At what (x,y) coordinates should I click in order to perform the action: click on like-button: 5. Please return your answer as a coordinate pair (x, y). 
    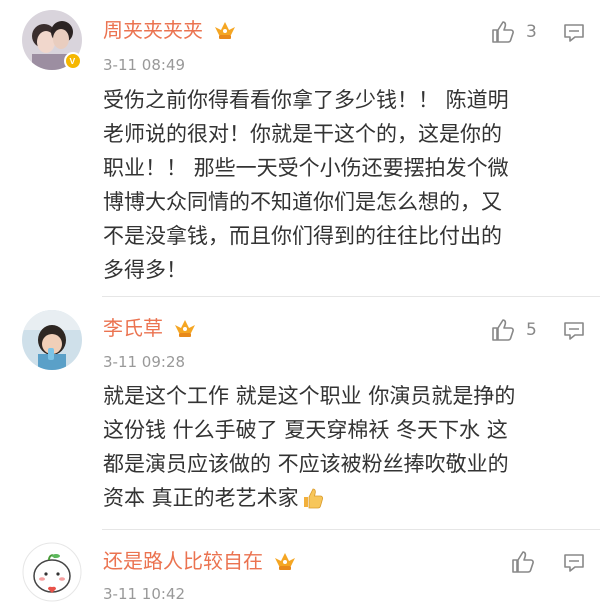
    Looking at the image, I should click on (513, 330).